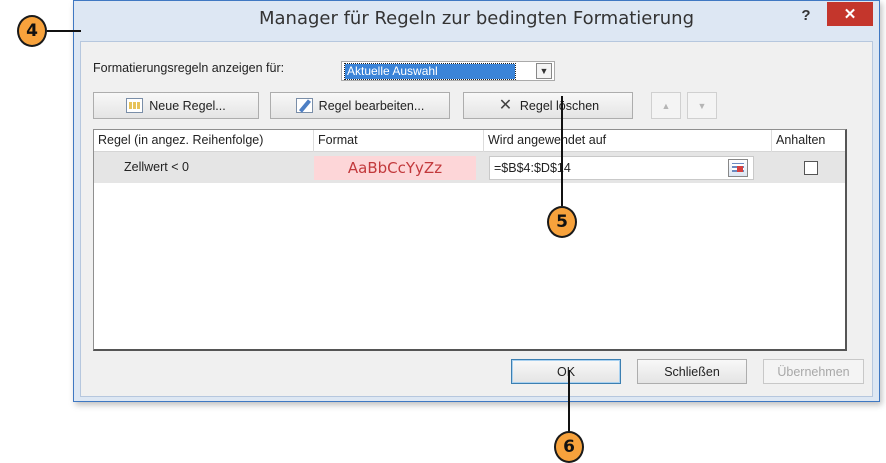 The height and width of the screenshot is (463, 886). I want to click on show-rules-label: Formatierungsregeln anzeigen für:, so click(189, 68).